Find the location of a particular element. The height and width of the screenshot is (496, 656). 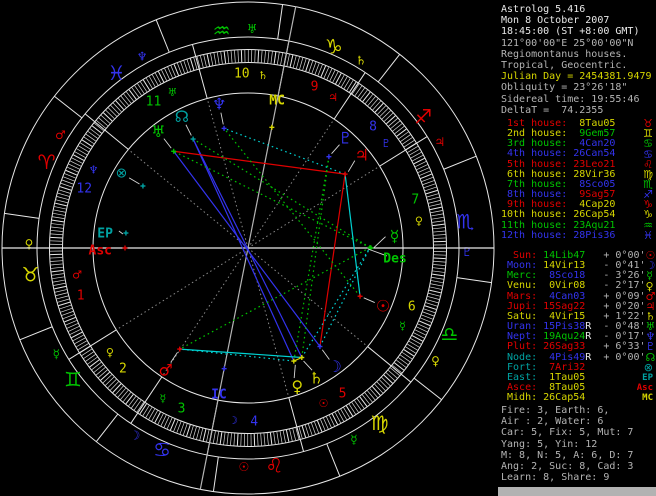

planet-pointer-line is located at coordinates (222, 118).